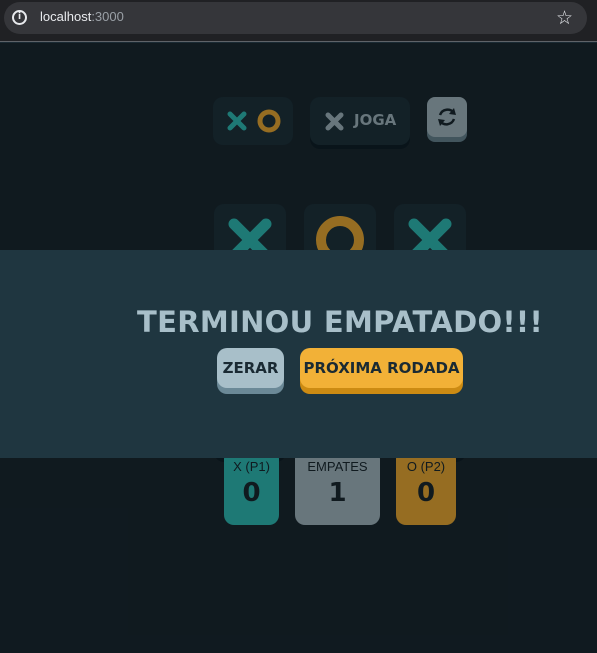  I want to click on result-title: TERMINOU EMPATADO!!!, so click(340, 322).